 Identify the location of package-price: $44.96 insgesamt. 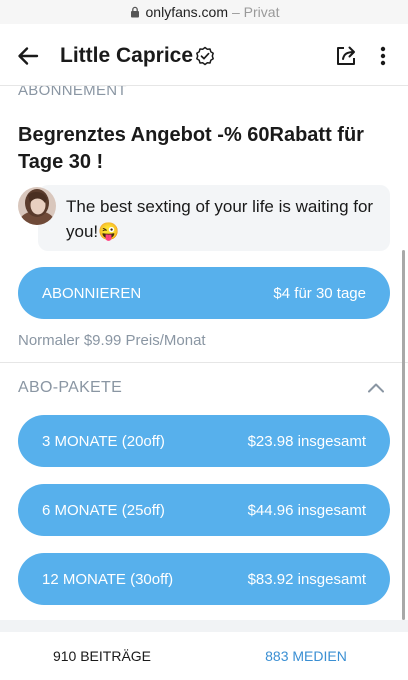
(306, 510).